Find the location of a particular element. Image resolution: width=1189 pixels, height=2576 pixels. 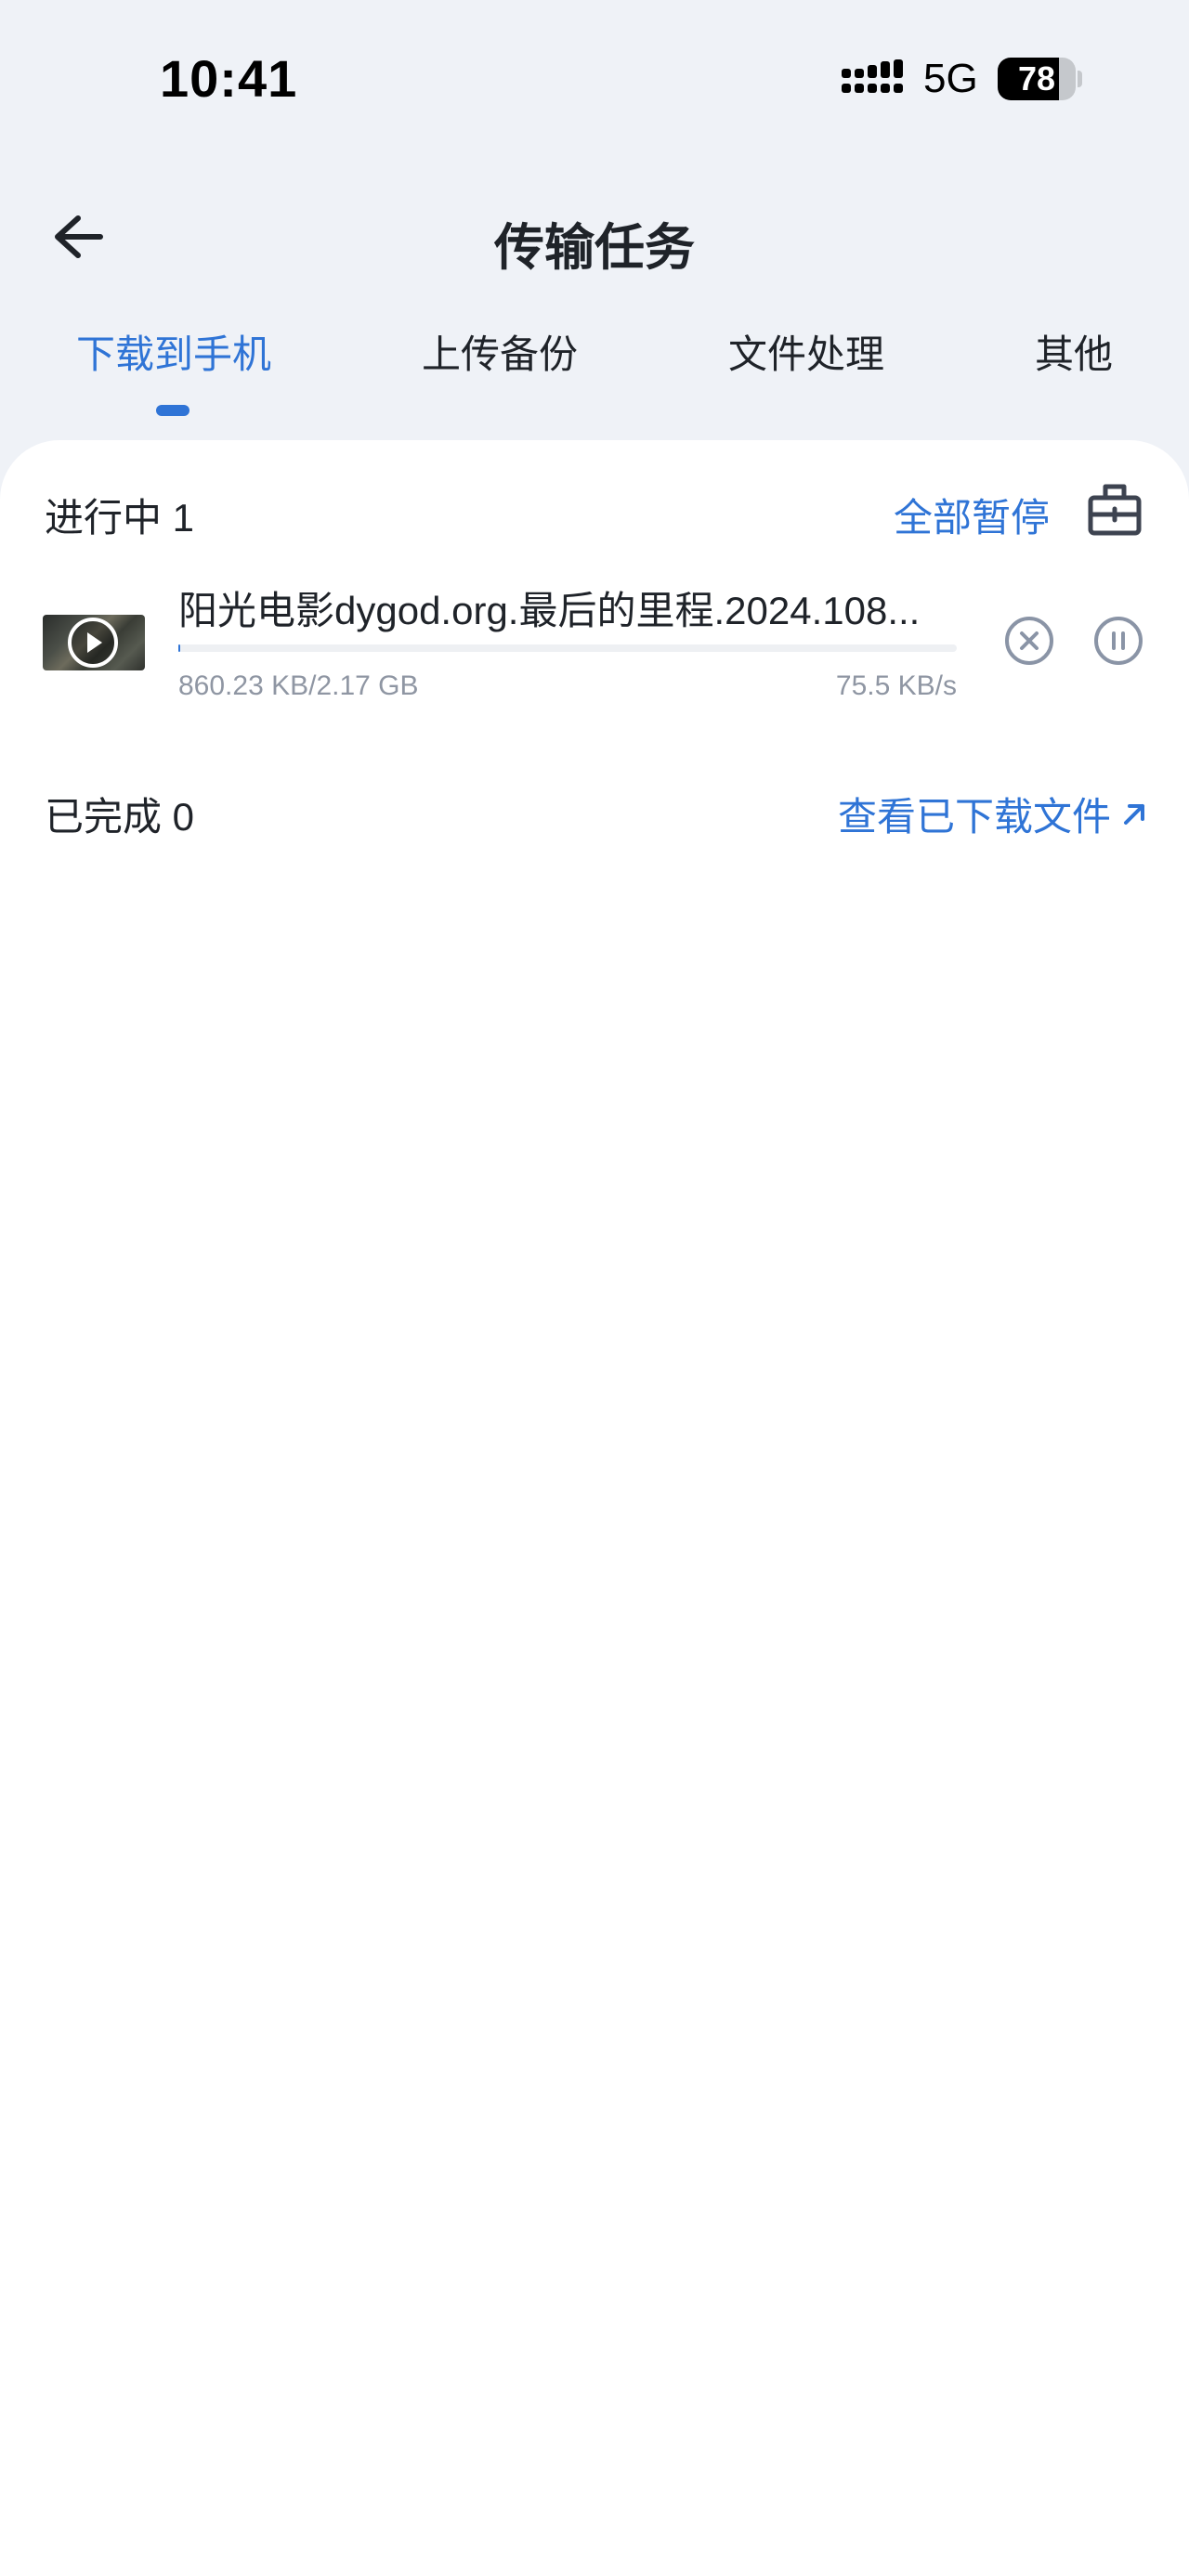

tab-other: 其他 is located at coordinates (1074, 351).